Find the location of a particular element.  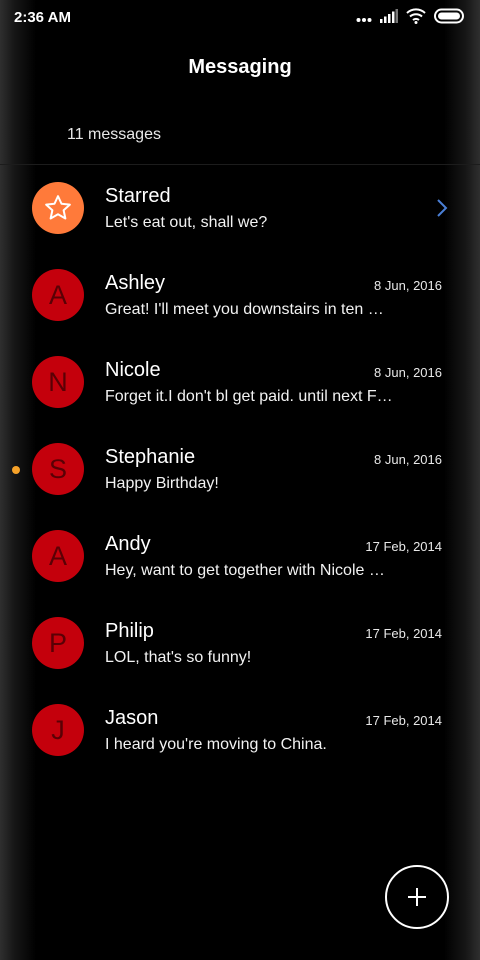

wifi-icon is located at coordinates (416, 18).